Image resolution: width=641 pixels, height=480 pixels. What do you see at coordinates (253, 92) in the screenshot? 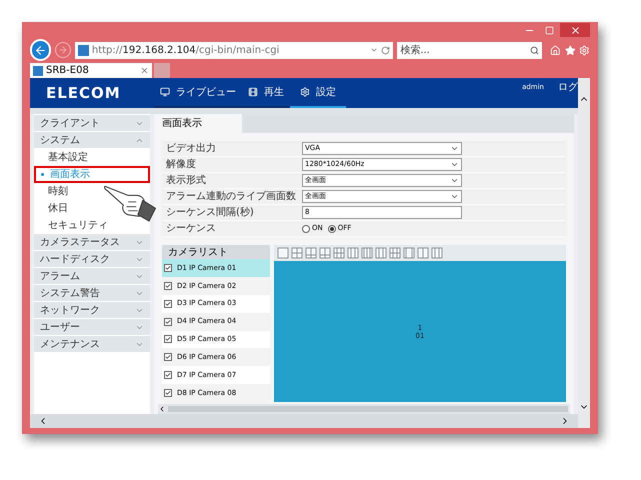
I see `film-icon` at bounding box center [253, 92].